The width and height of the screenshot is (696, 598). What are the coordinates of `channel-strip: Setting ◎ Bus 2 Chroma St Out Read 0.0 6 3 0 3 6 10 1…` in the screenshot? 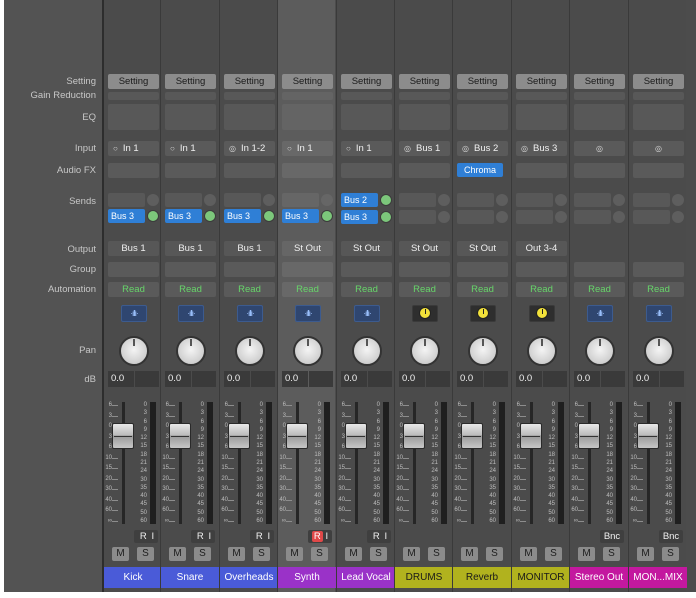 It's located at (481, 296).